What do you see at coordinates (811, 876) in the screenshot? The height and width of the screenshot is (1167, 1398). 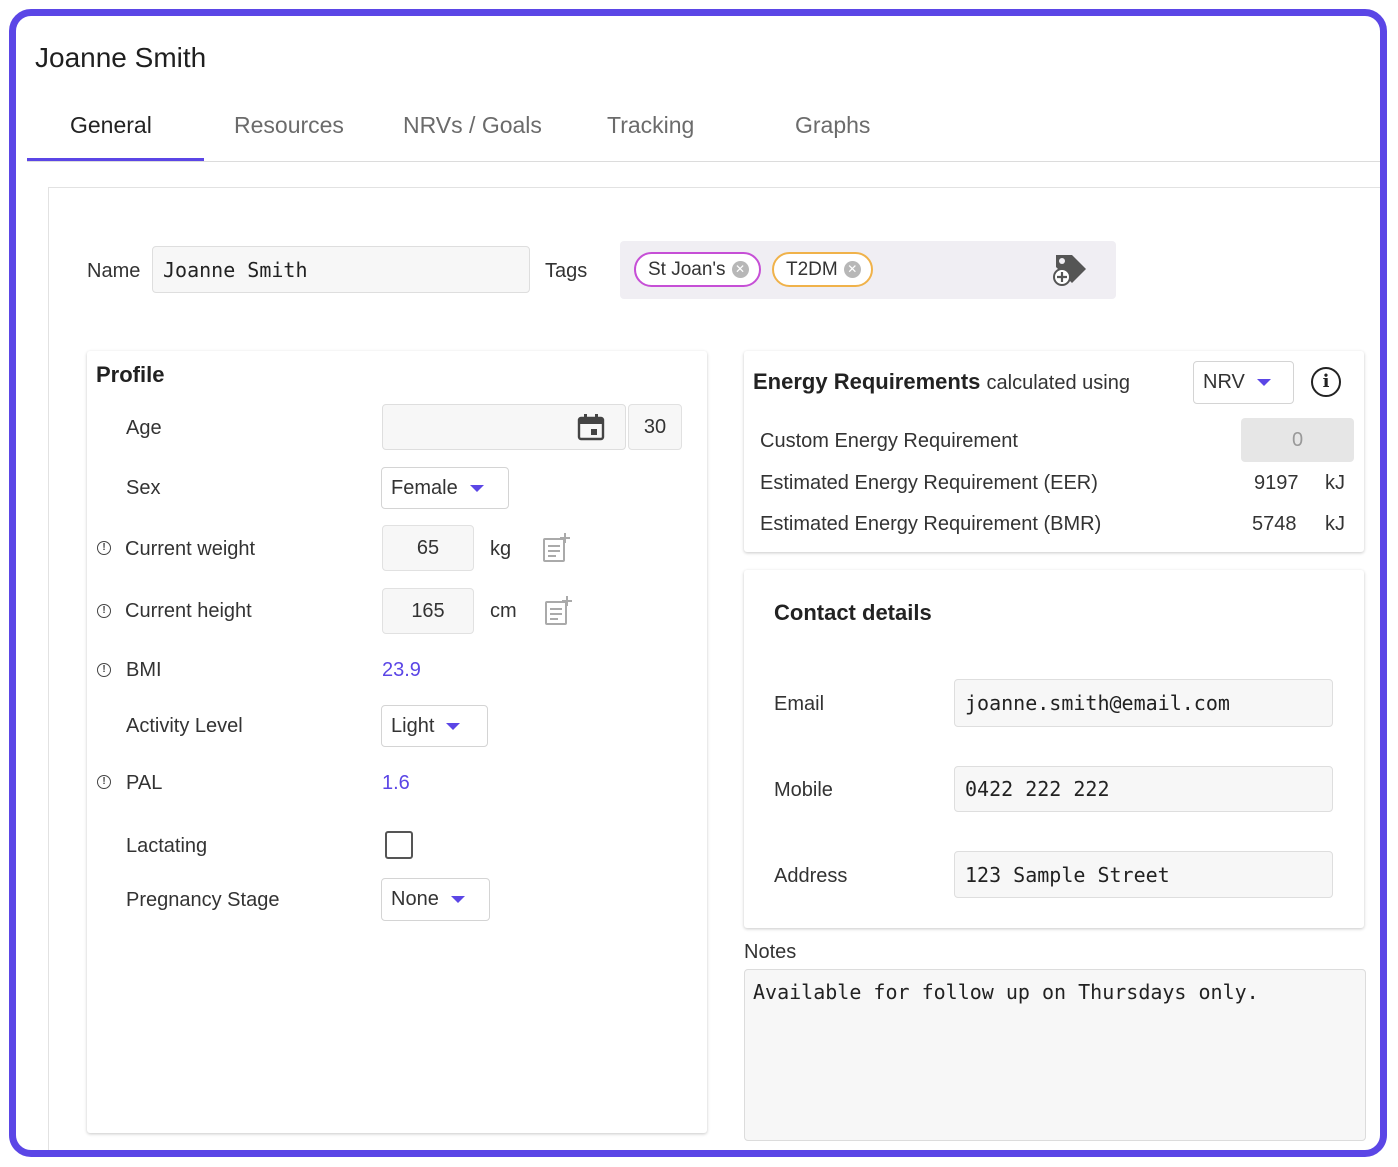 I see `address-label: Address` at bounding box center [811, 876].